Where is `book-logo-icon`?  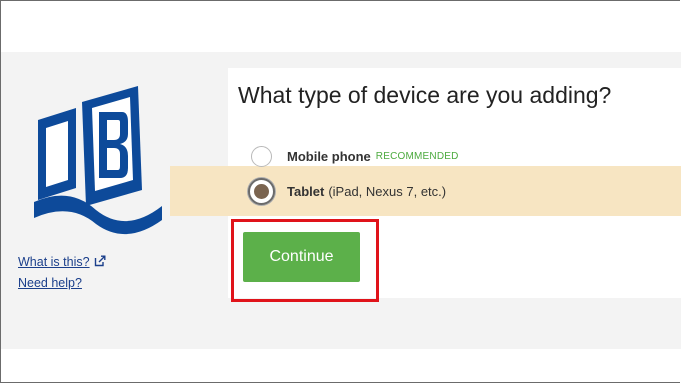
book-logo-icon is located at coordinates (98, 160).